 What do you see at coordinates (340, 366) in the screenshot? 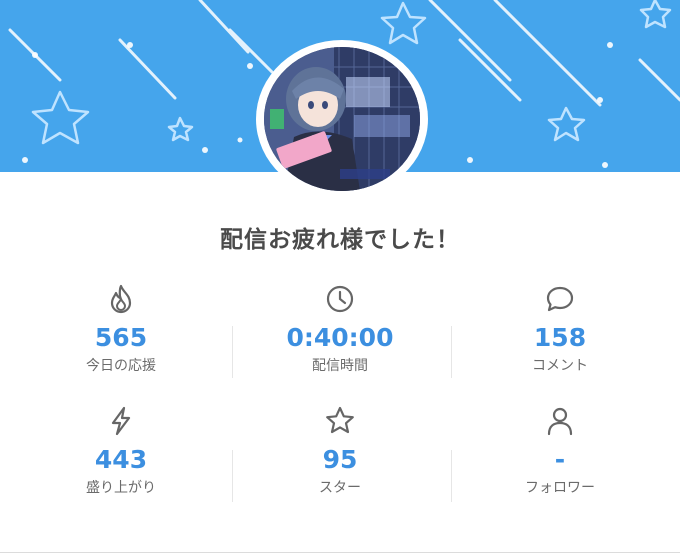
I see `stat-label: 配信時間` at bounding box center [340, 366].